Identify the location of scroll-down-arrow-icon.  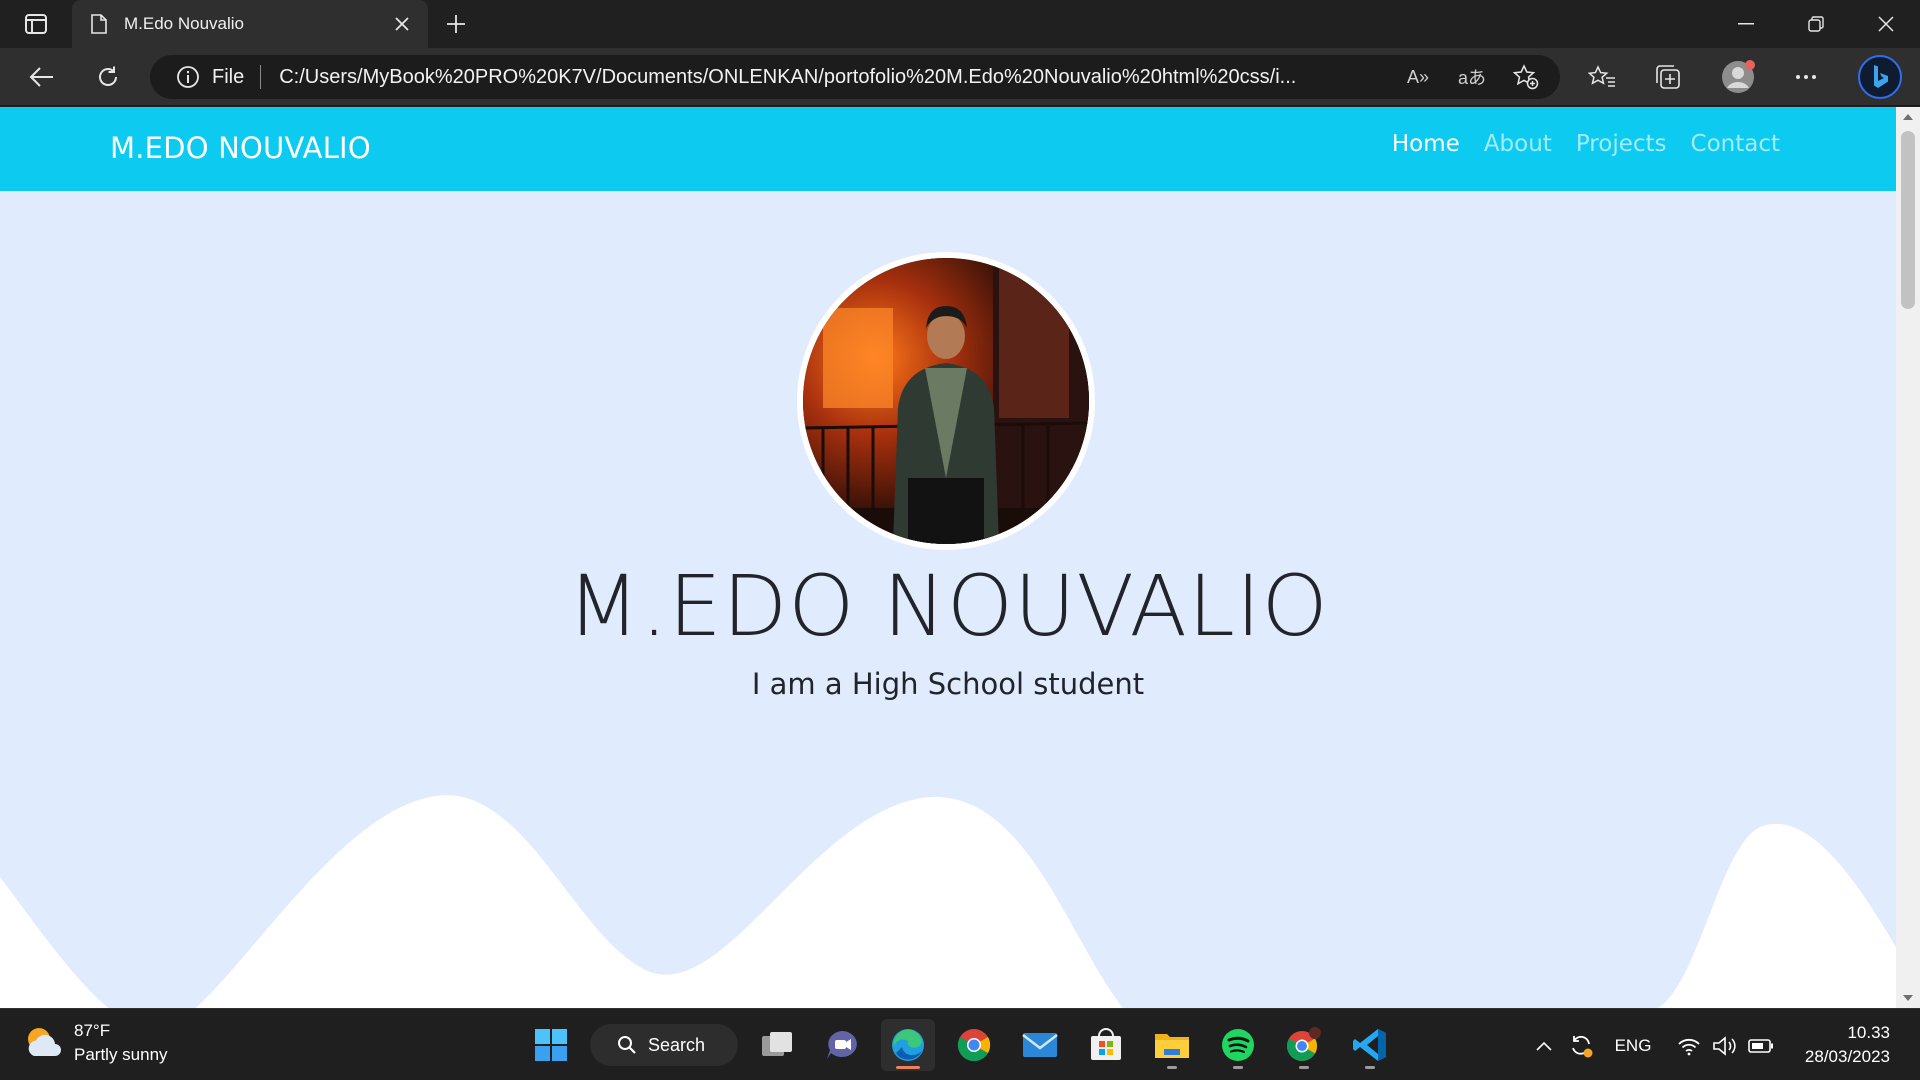
(1908, 998).